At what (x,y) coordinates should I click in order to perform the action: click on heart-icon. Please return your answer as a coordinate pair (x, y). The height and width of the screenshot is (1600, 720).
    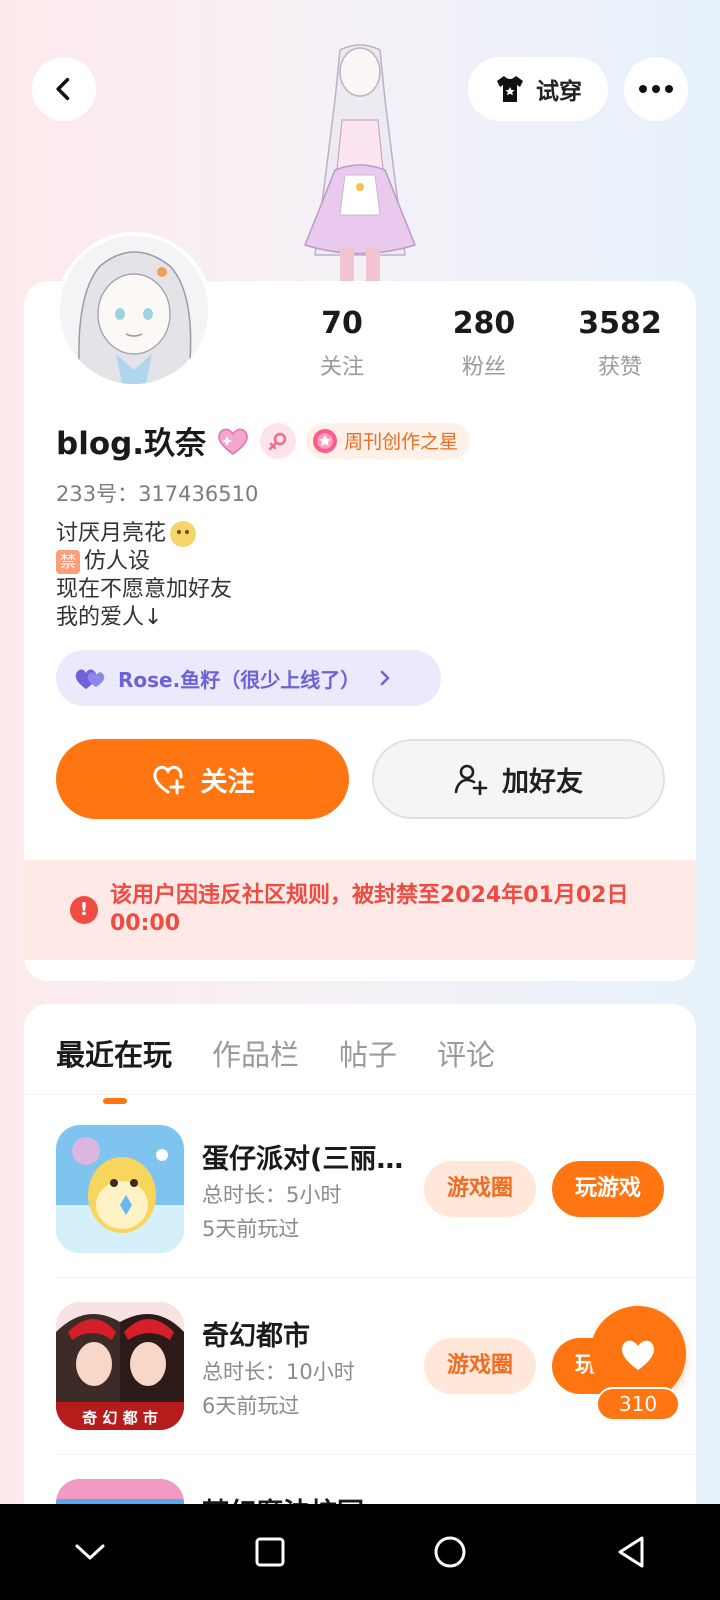
    Looking at the image, I should click on (638, 1355).